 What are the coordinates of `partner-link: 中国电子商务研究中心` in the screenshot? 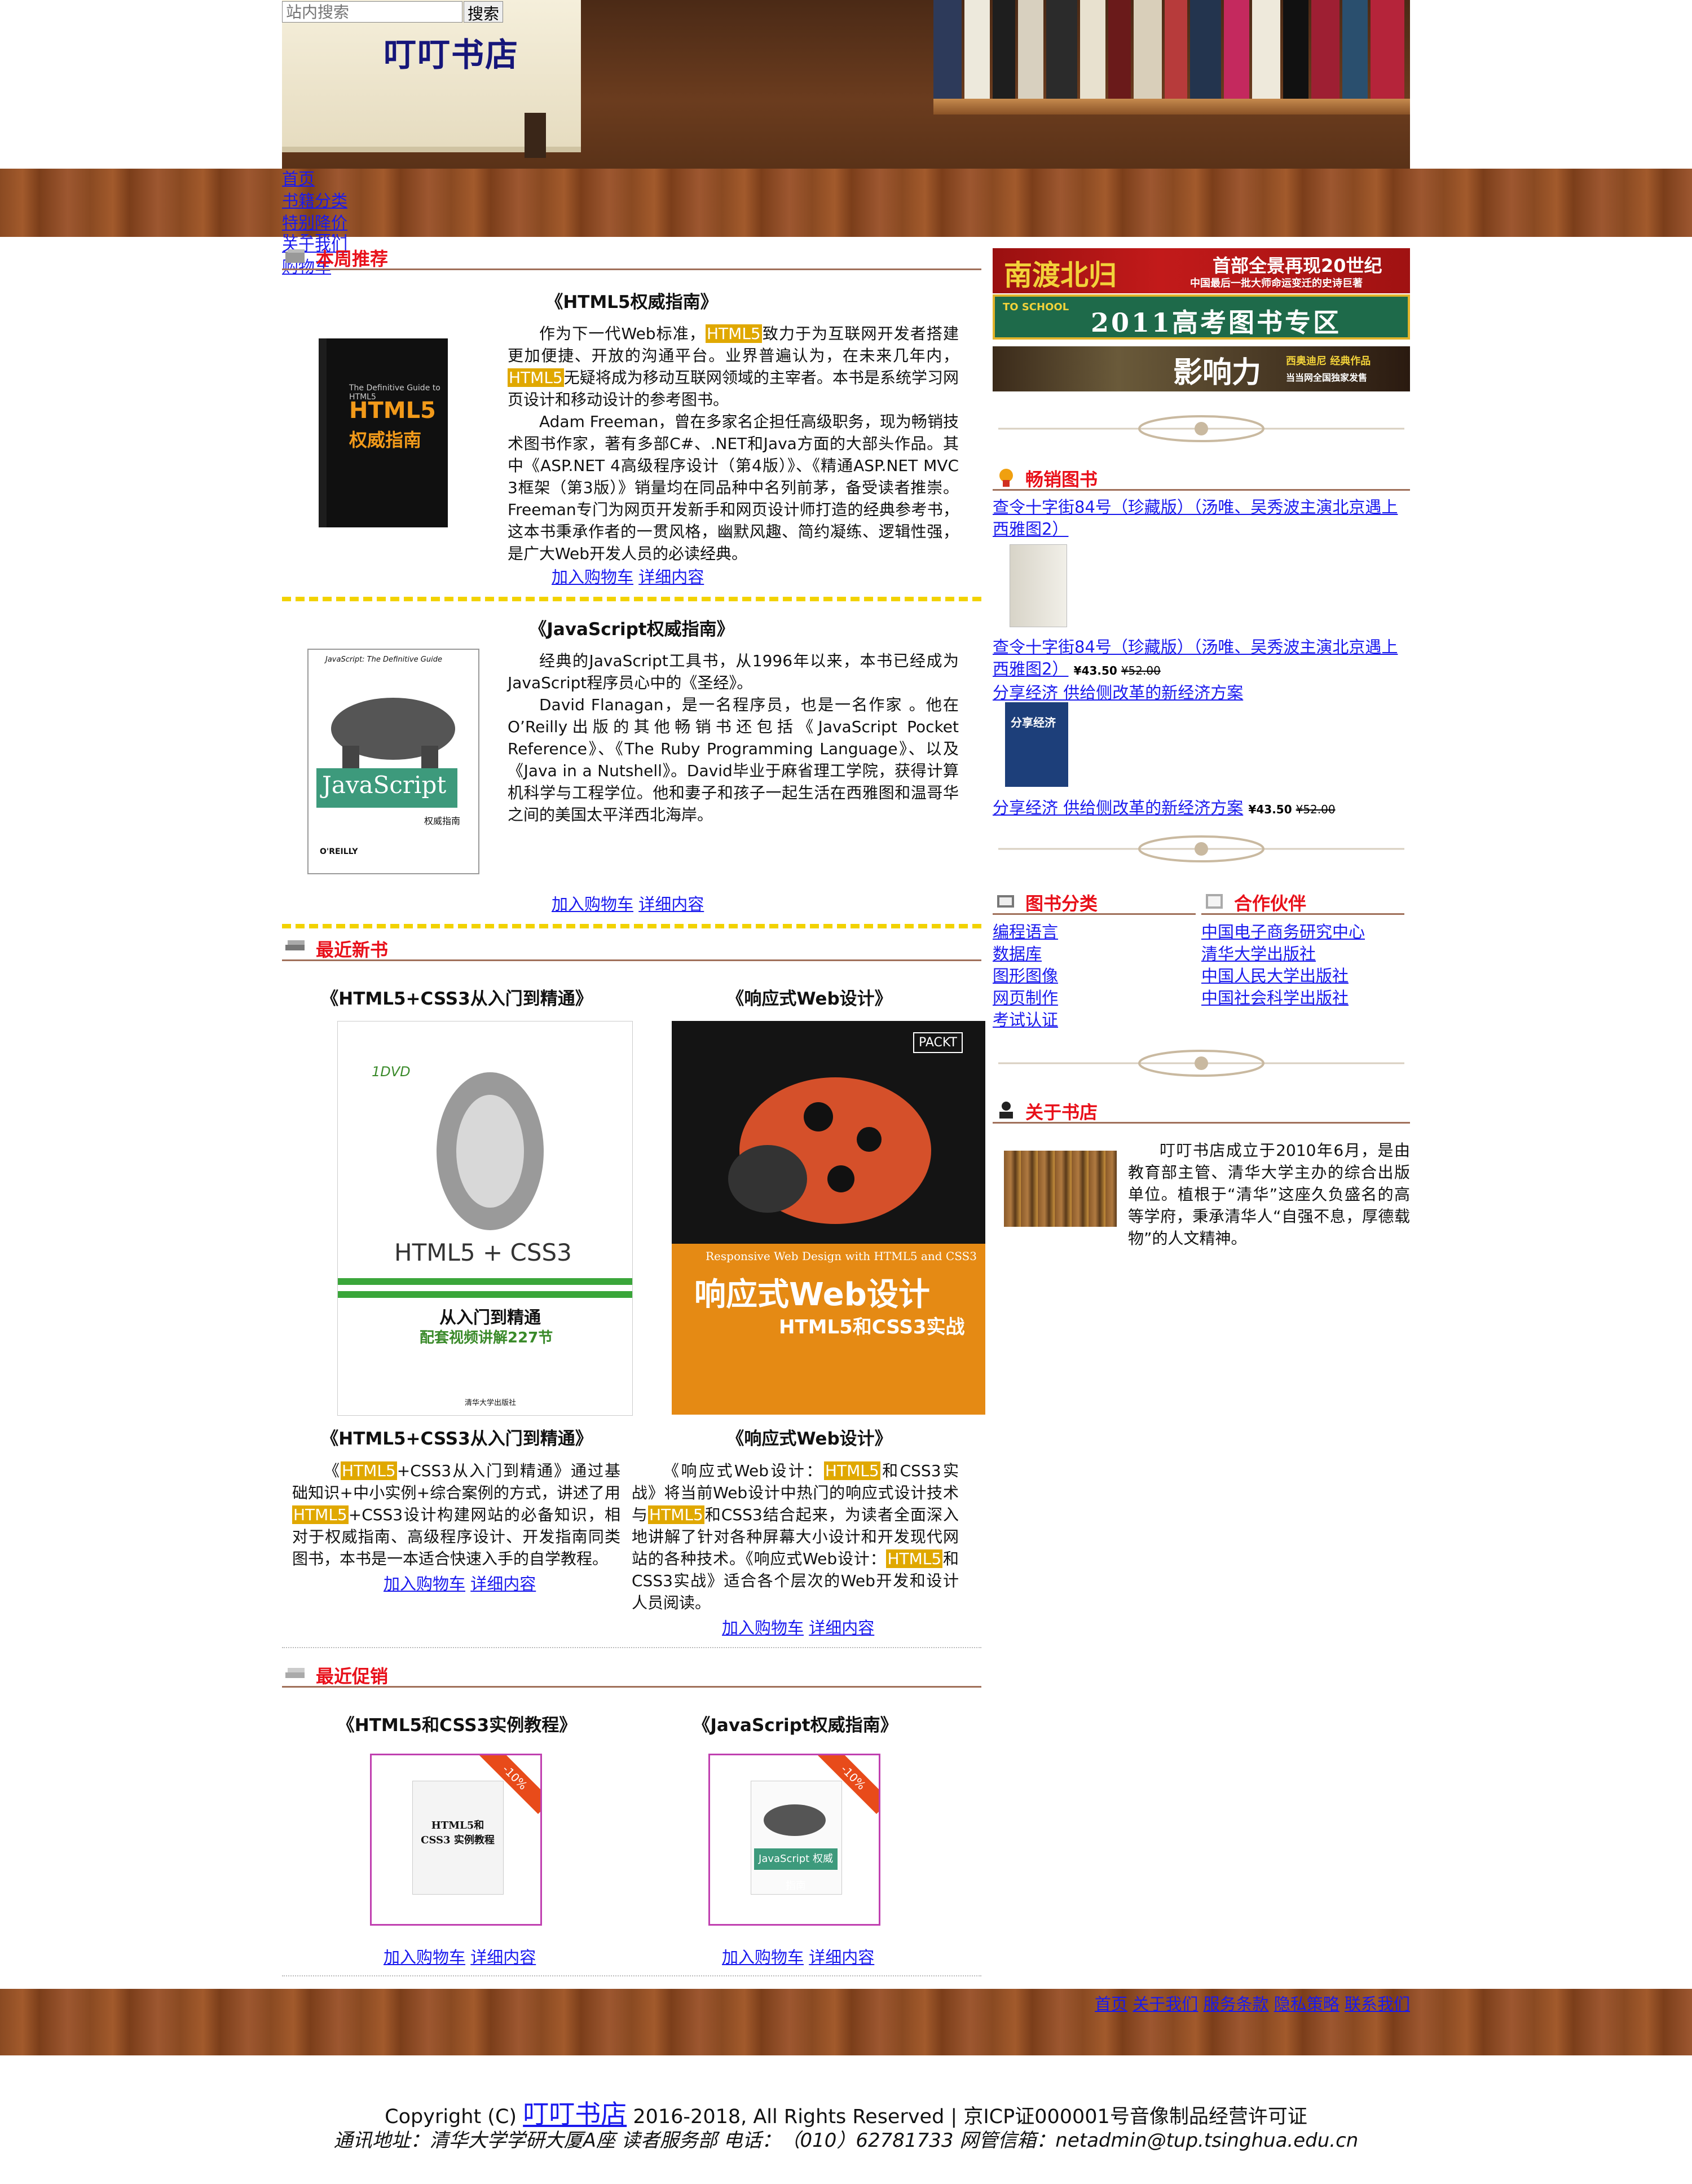 It's located at (1305, 932).